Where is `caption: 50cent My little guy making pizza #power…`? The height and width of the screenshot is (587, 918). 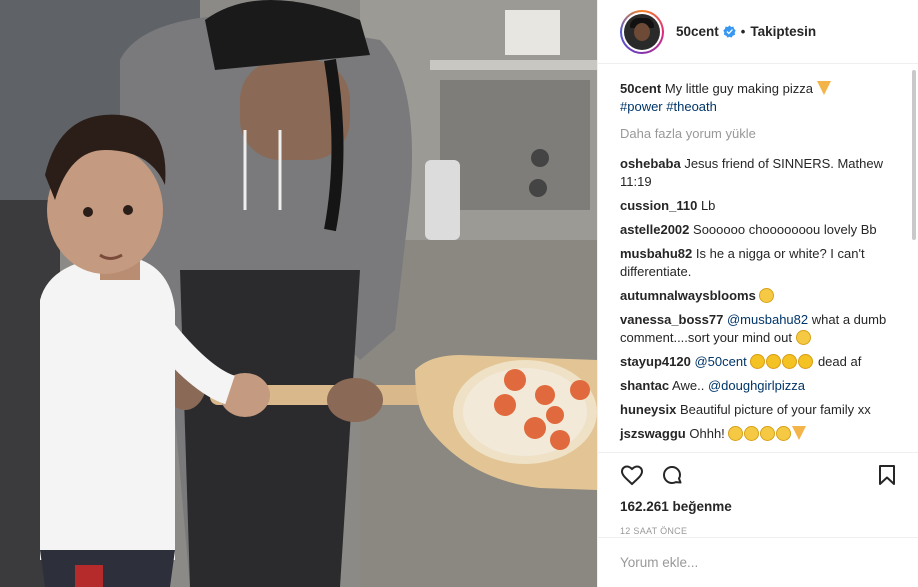 caption: 50cent My little guy making pizza #power… is located at coordinates (762, 98).